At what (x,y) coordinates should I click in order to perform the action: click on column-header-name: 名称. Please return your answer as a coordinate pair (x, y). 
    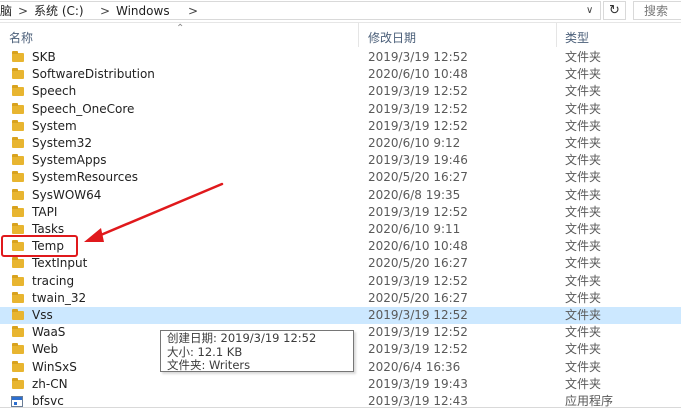
    Looking at the image, I should click on (21, 37).